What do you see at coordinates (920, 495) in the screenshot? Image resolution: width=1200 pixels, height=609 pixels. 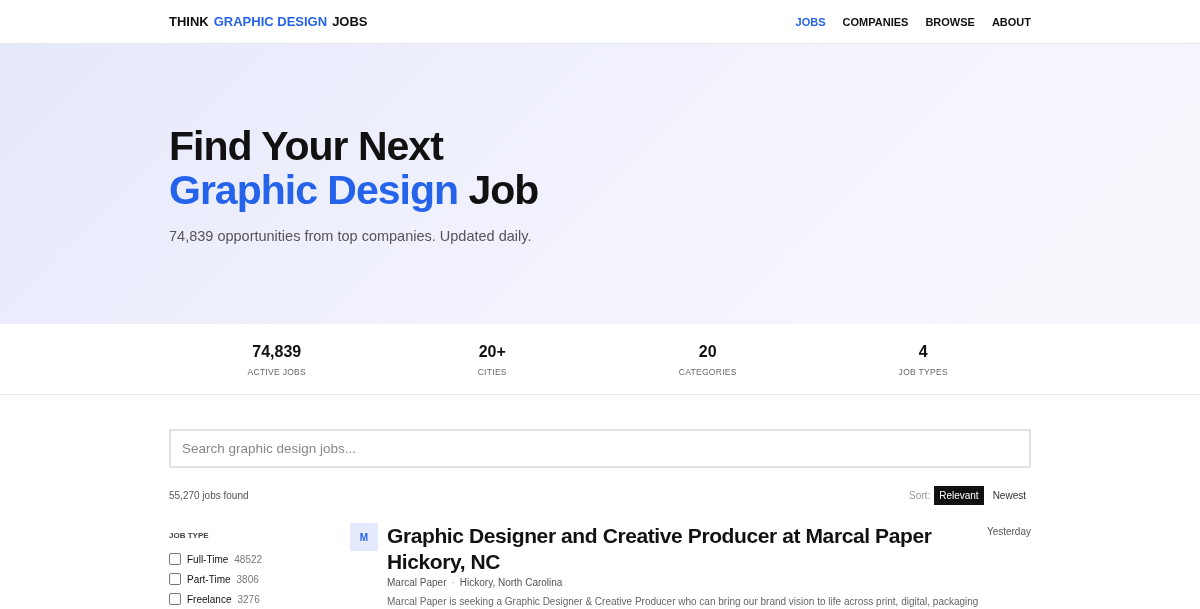 I see `sort-label: Sort:` at bounding box center [920, 495].